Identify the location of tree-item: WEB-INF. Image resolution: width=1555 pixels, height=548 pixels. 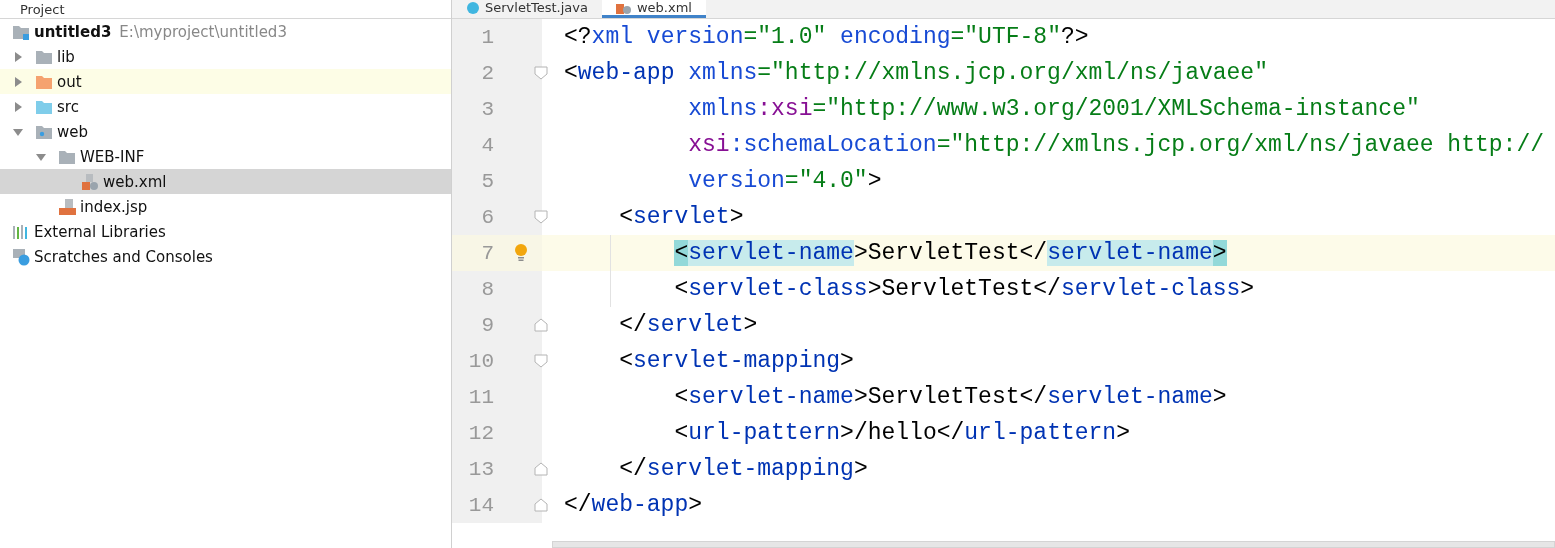
(225, 156).